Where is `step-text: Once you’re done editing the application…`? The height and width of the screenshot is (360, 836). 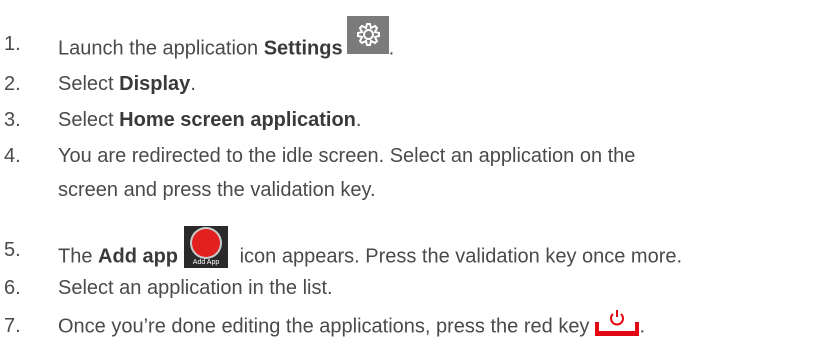
step-text: Once you’re done editing the application… is located at coordinates (351, 324).